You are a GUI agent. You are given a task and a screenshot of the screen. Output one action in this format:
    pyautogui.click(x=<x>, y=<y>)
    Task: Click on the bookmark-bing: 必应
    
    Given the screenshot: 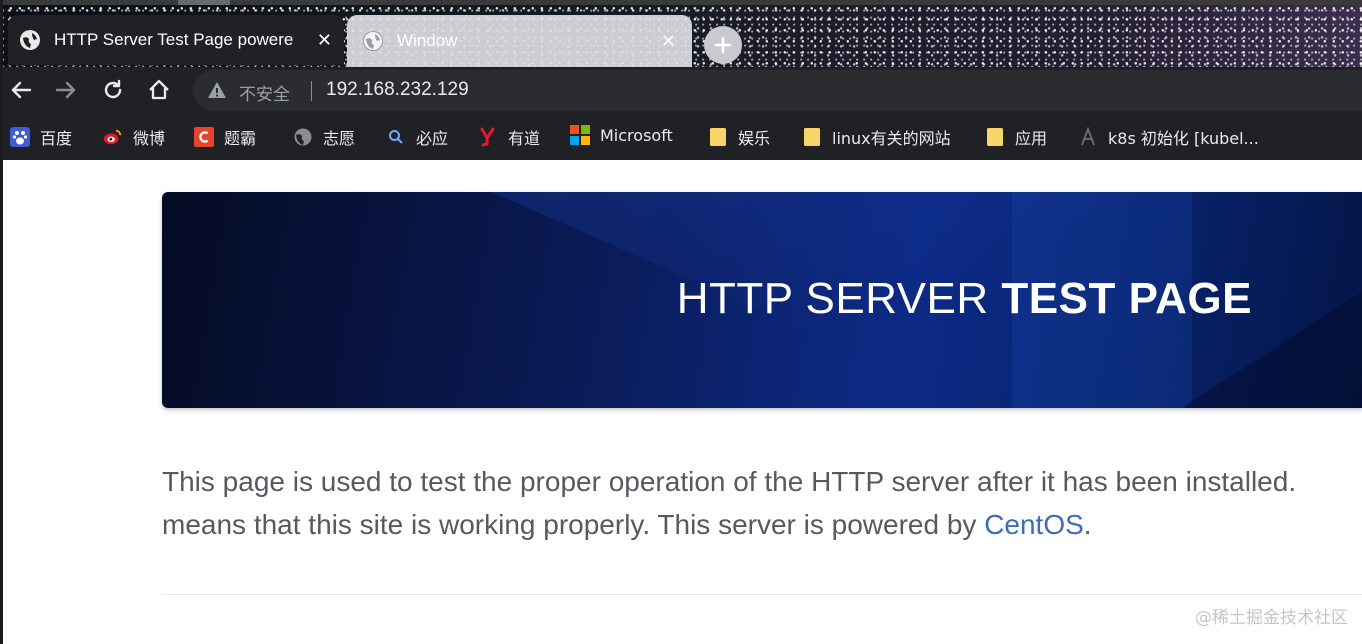 What is the action you would take?
    pyautogui.click(x=417, y=137)
    